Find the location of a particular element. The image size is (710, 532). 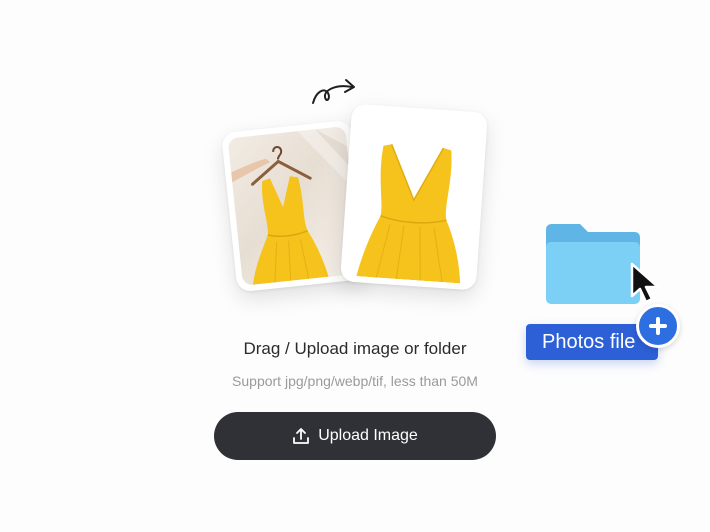

upload-image-button: Upload Image is located at coordinates (355, 436).